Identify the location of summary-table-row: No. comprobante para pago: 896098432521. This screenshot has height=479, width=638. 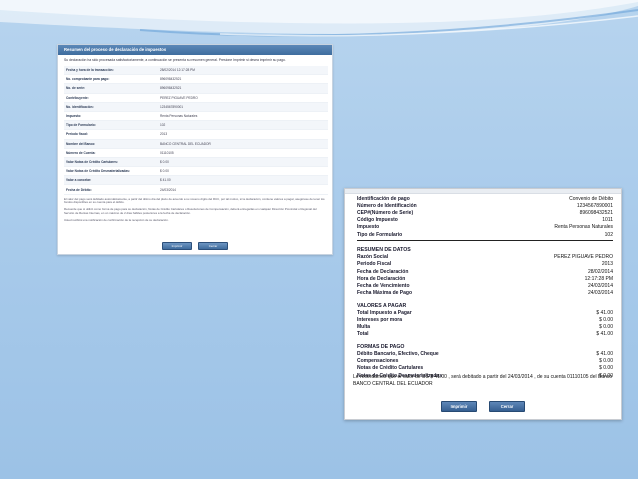
(196, 80).